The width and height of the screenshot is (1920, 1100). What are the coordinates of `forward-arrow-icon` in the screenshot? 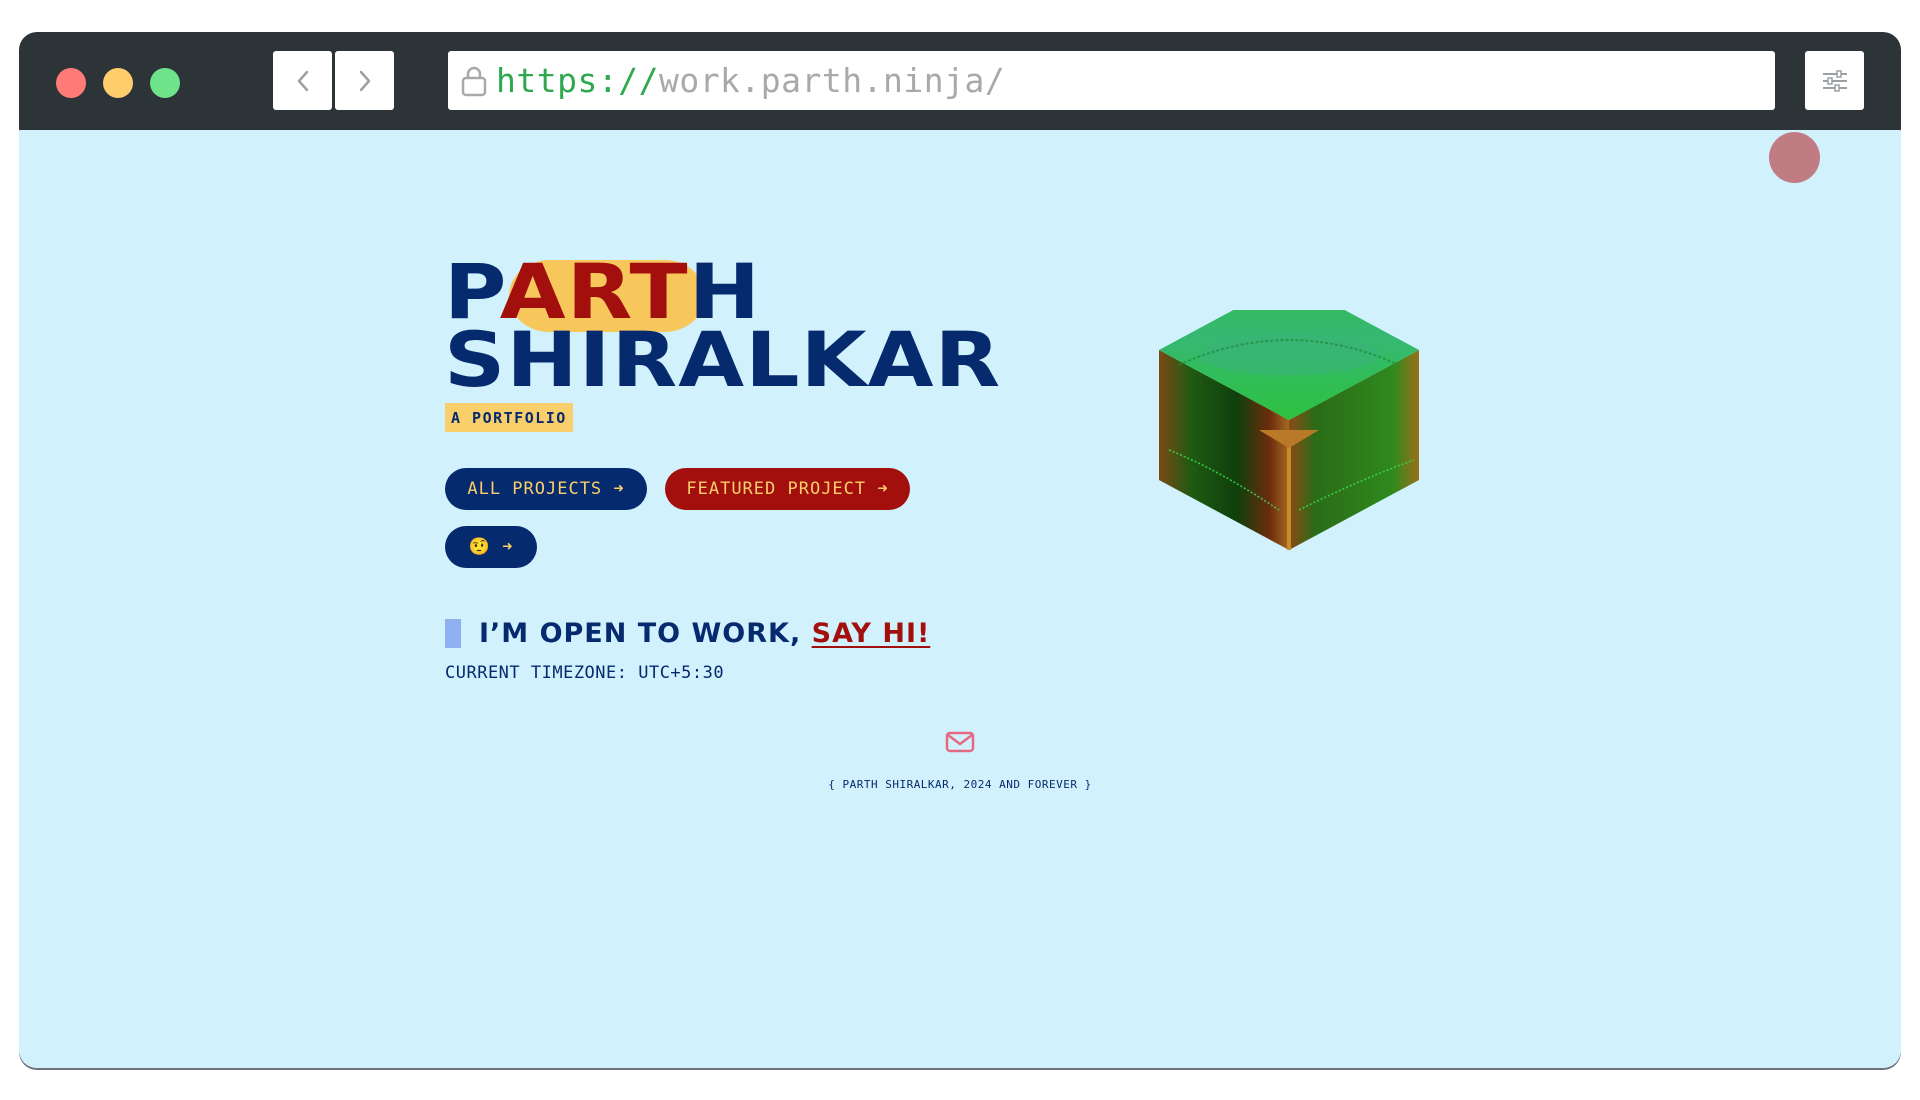 It's located at (364, 80).